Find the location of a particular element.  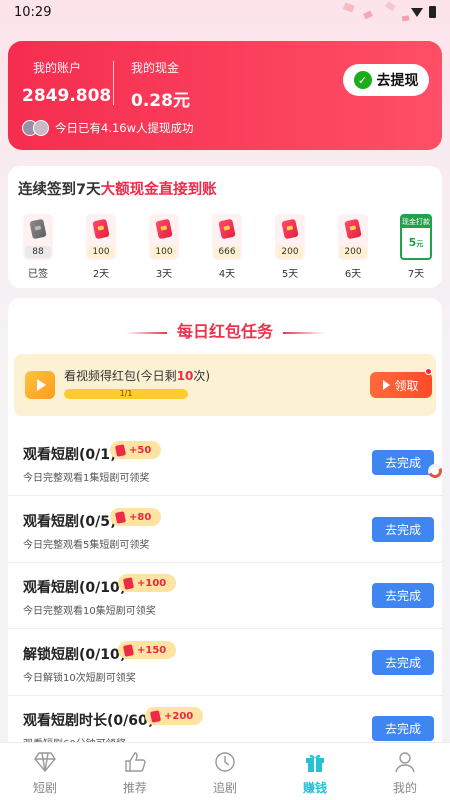

wechat-icon: ✓ is located at coordinates (362, 80).